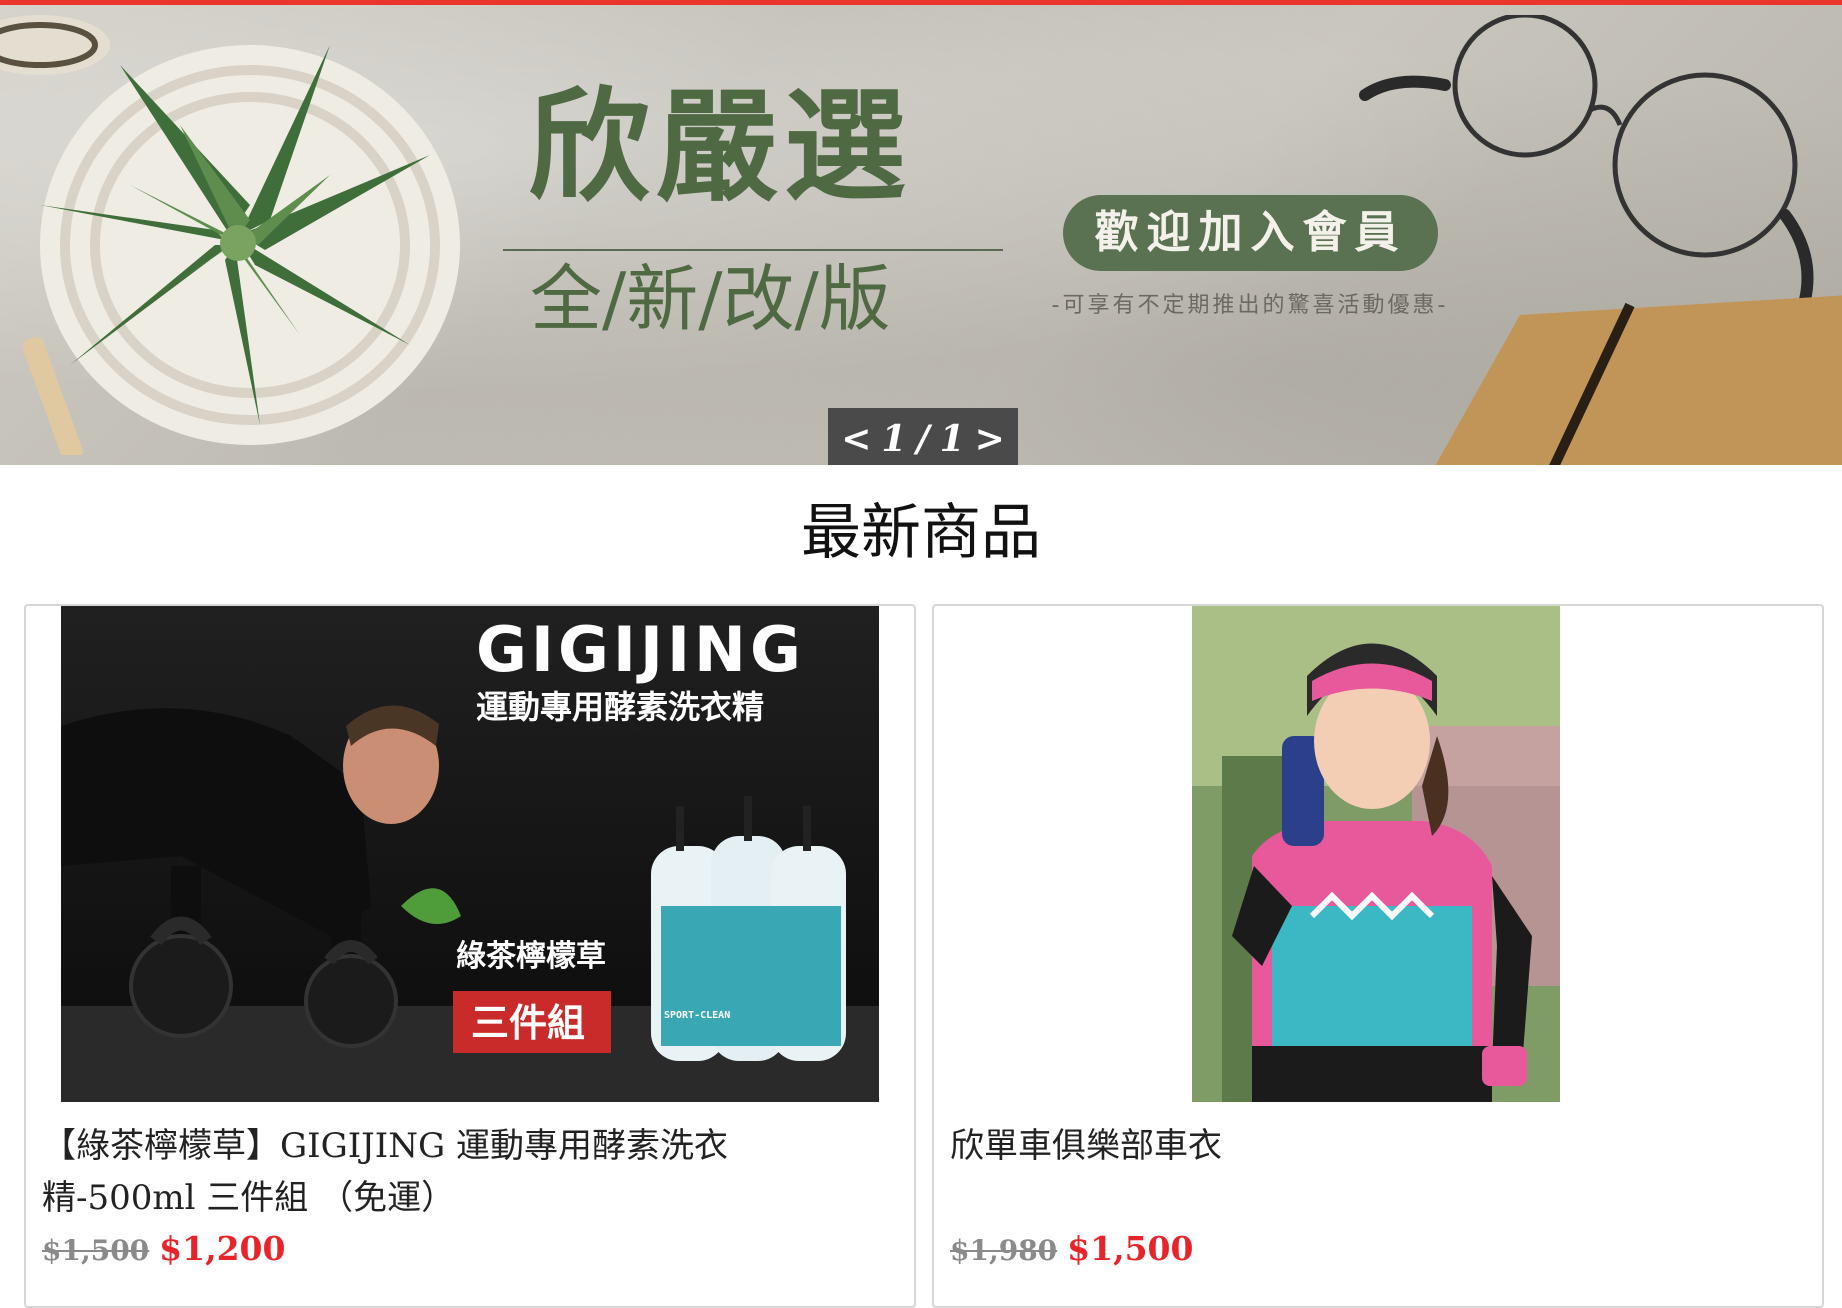  What do you see at coordinates (710, 299) in the screenshot?
I see `banner-subtitle: 全/新/改/版` at bounding box center [710, 299].